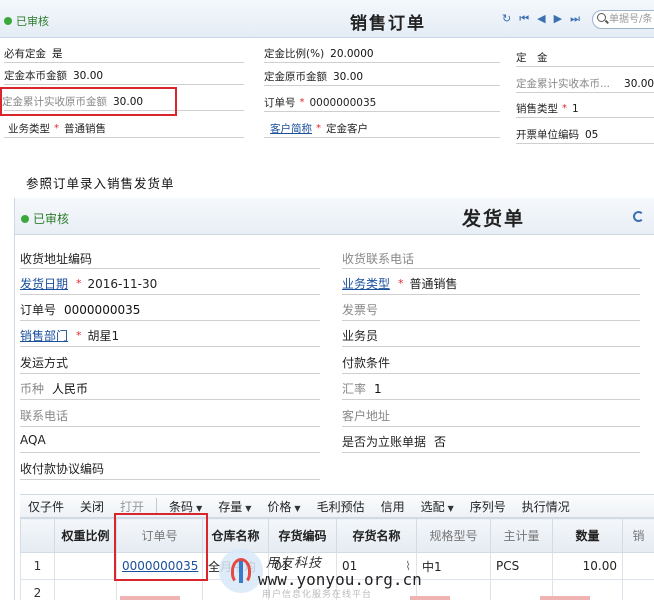  I want to click on payment-agreement-code-field: 收付款协议编码, so click(66, 468).